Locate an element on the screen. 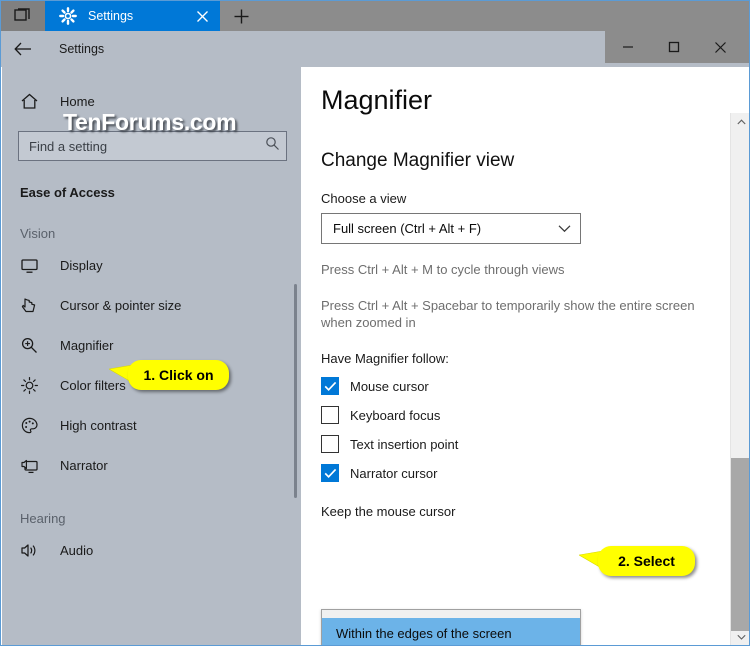 The width and height of the screenshot is (750, 646). task-view-icon is located at coordinates (22, 14).